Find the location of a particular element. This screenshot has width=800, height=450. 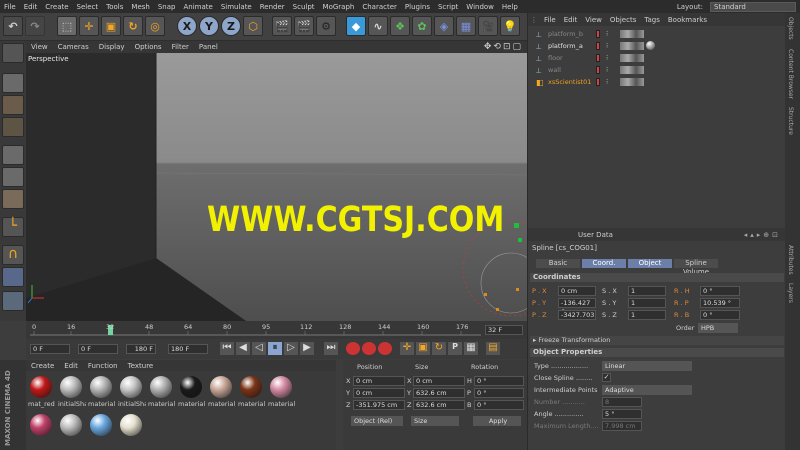

material-menu-create: Create is located at coordinates (42, 366).